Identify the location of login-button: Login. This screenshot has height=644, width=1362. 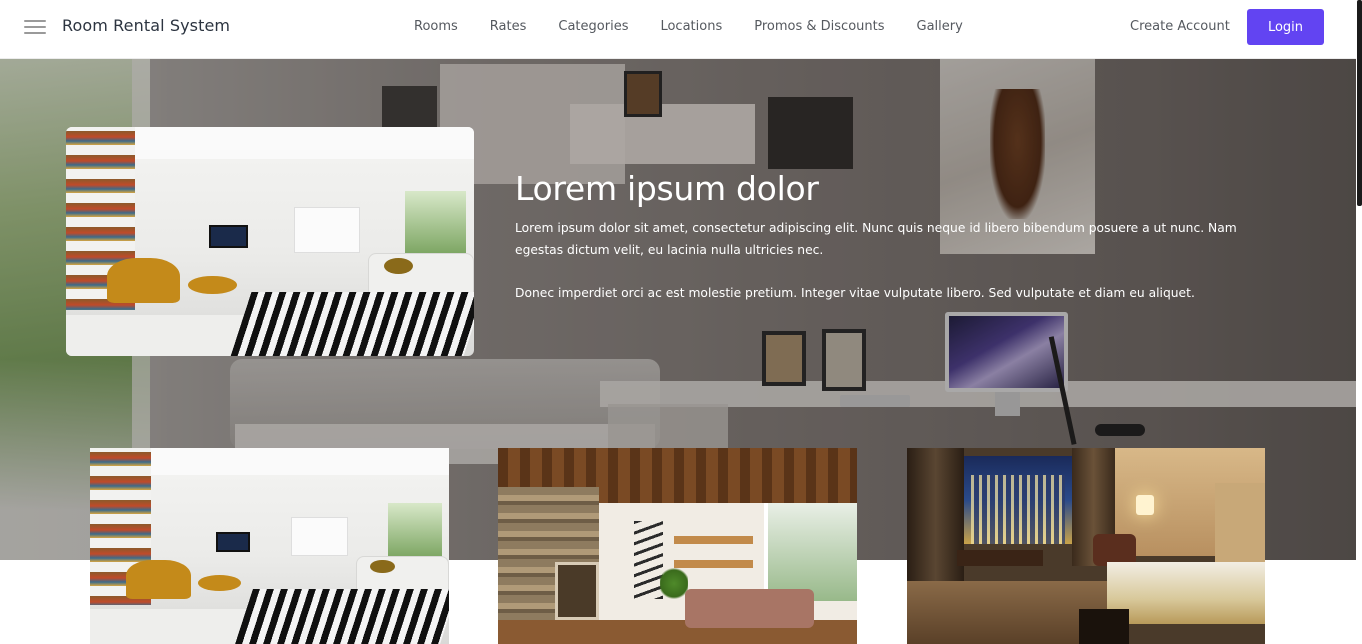
(1285, 27).